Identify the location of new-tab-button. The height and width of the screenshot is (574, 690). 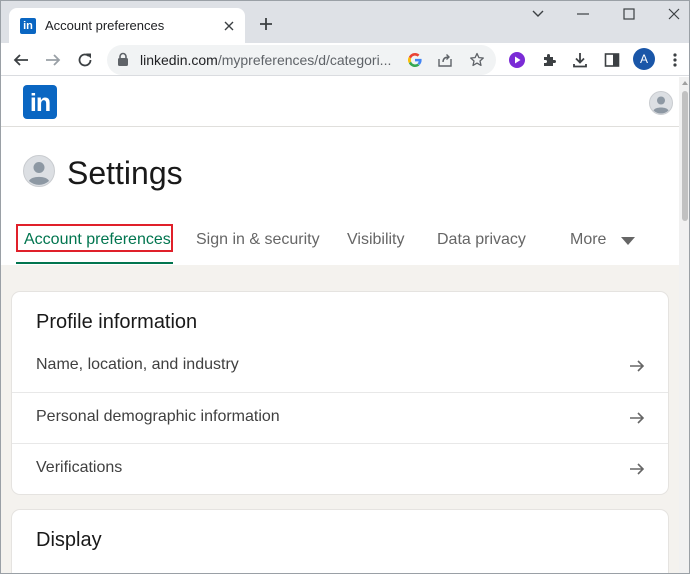
(266, 24).